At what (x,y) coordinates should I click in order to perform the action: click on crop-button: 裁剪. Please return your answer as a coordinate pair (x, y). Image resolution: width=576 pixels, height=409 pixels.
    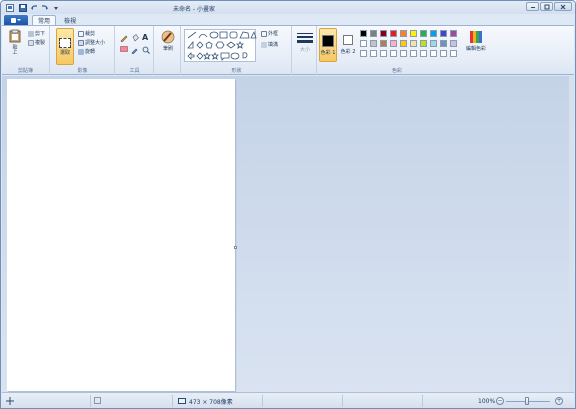
    Looking at the image, I should click on (86, 33).